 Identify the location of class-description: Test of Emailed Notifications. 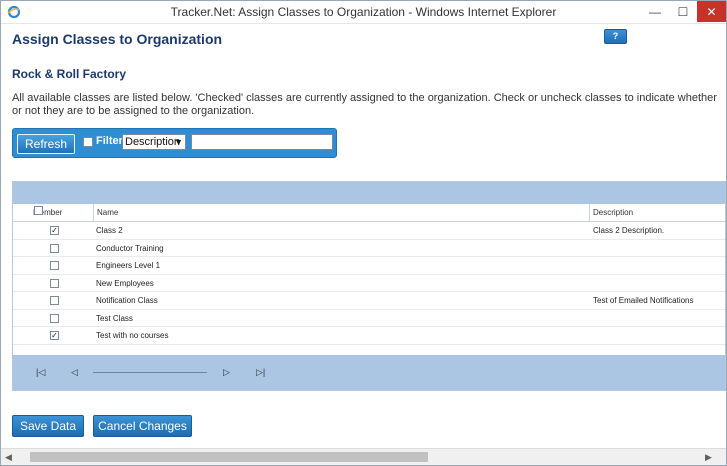
(643, 300).